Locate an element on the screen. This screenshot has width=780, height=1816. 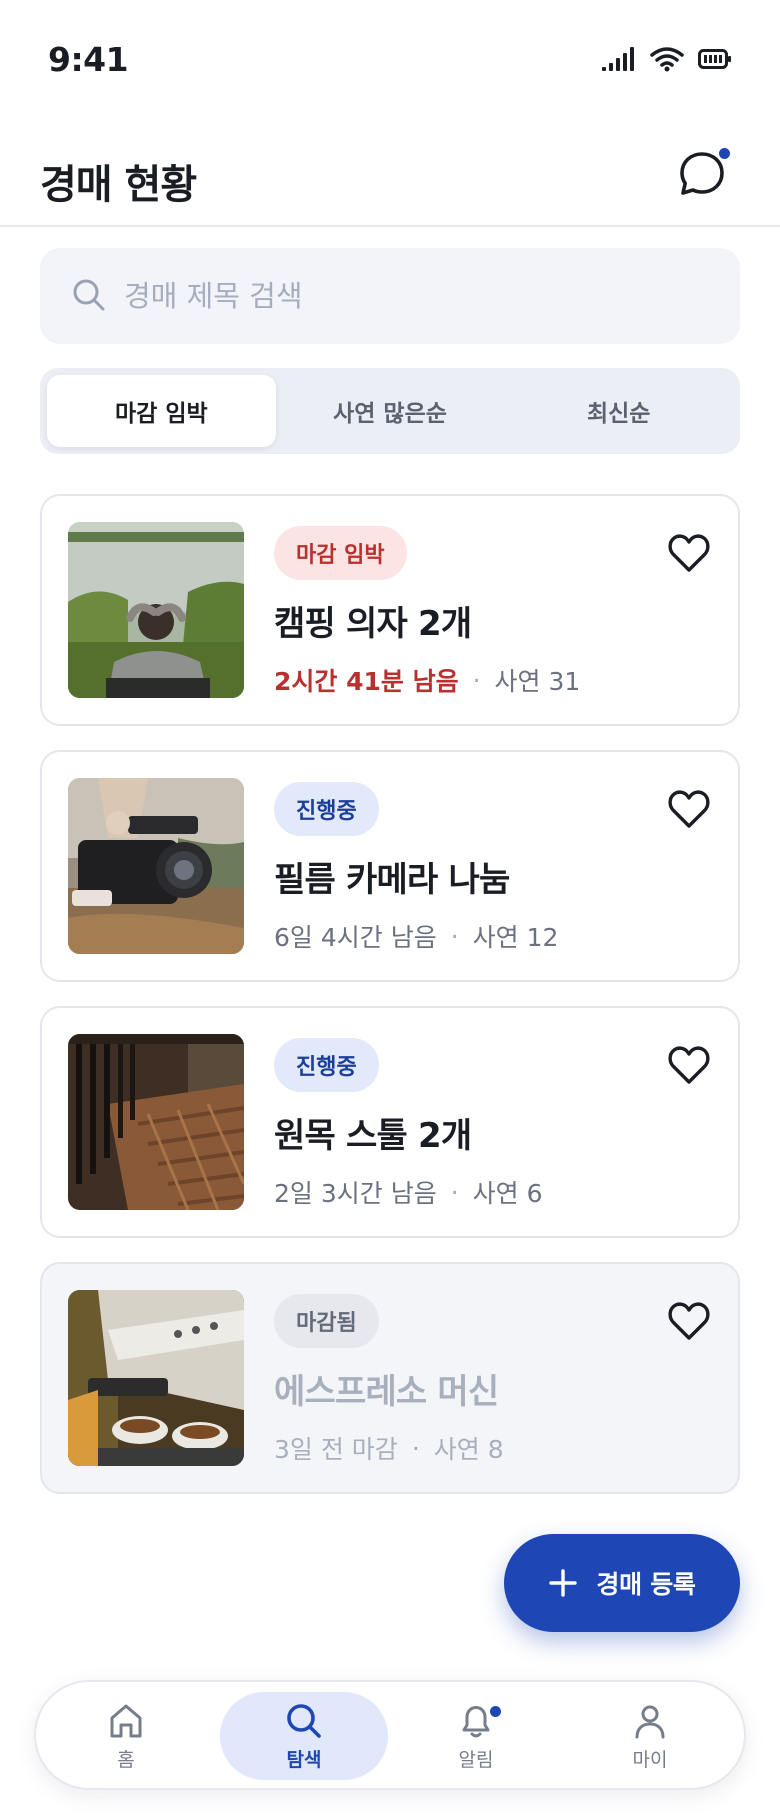
auction-card: 마감됨 에스프레소 머신 3일 전 마감 · 사연 8 is located at coordinates (390, 1378).